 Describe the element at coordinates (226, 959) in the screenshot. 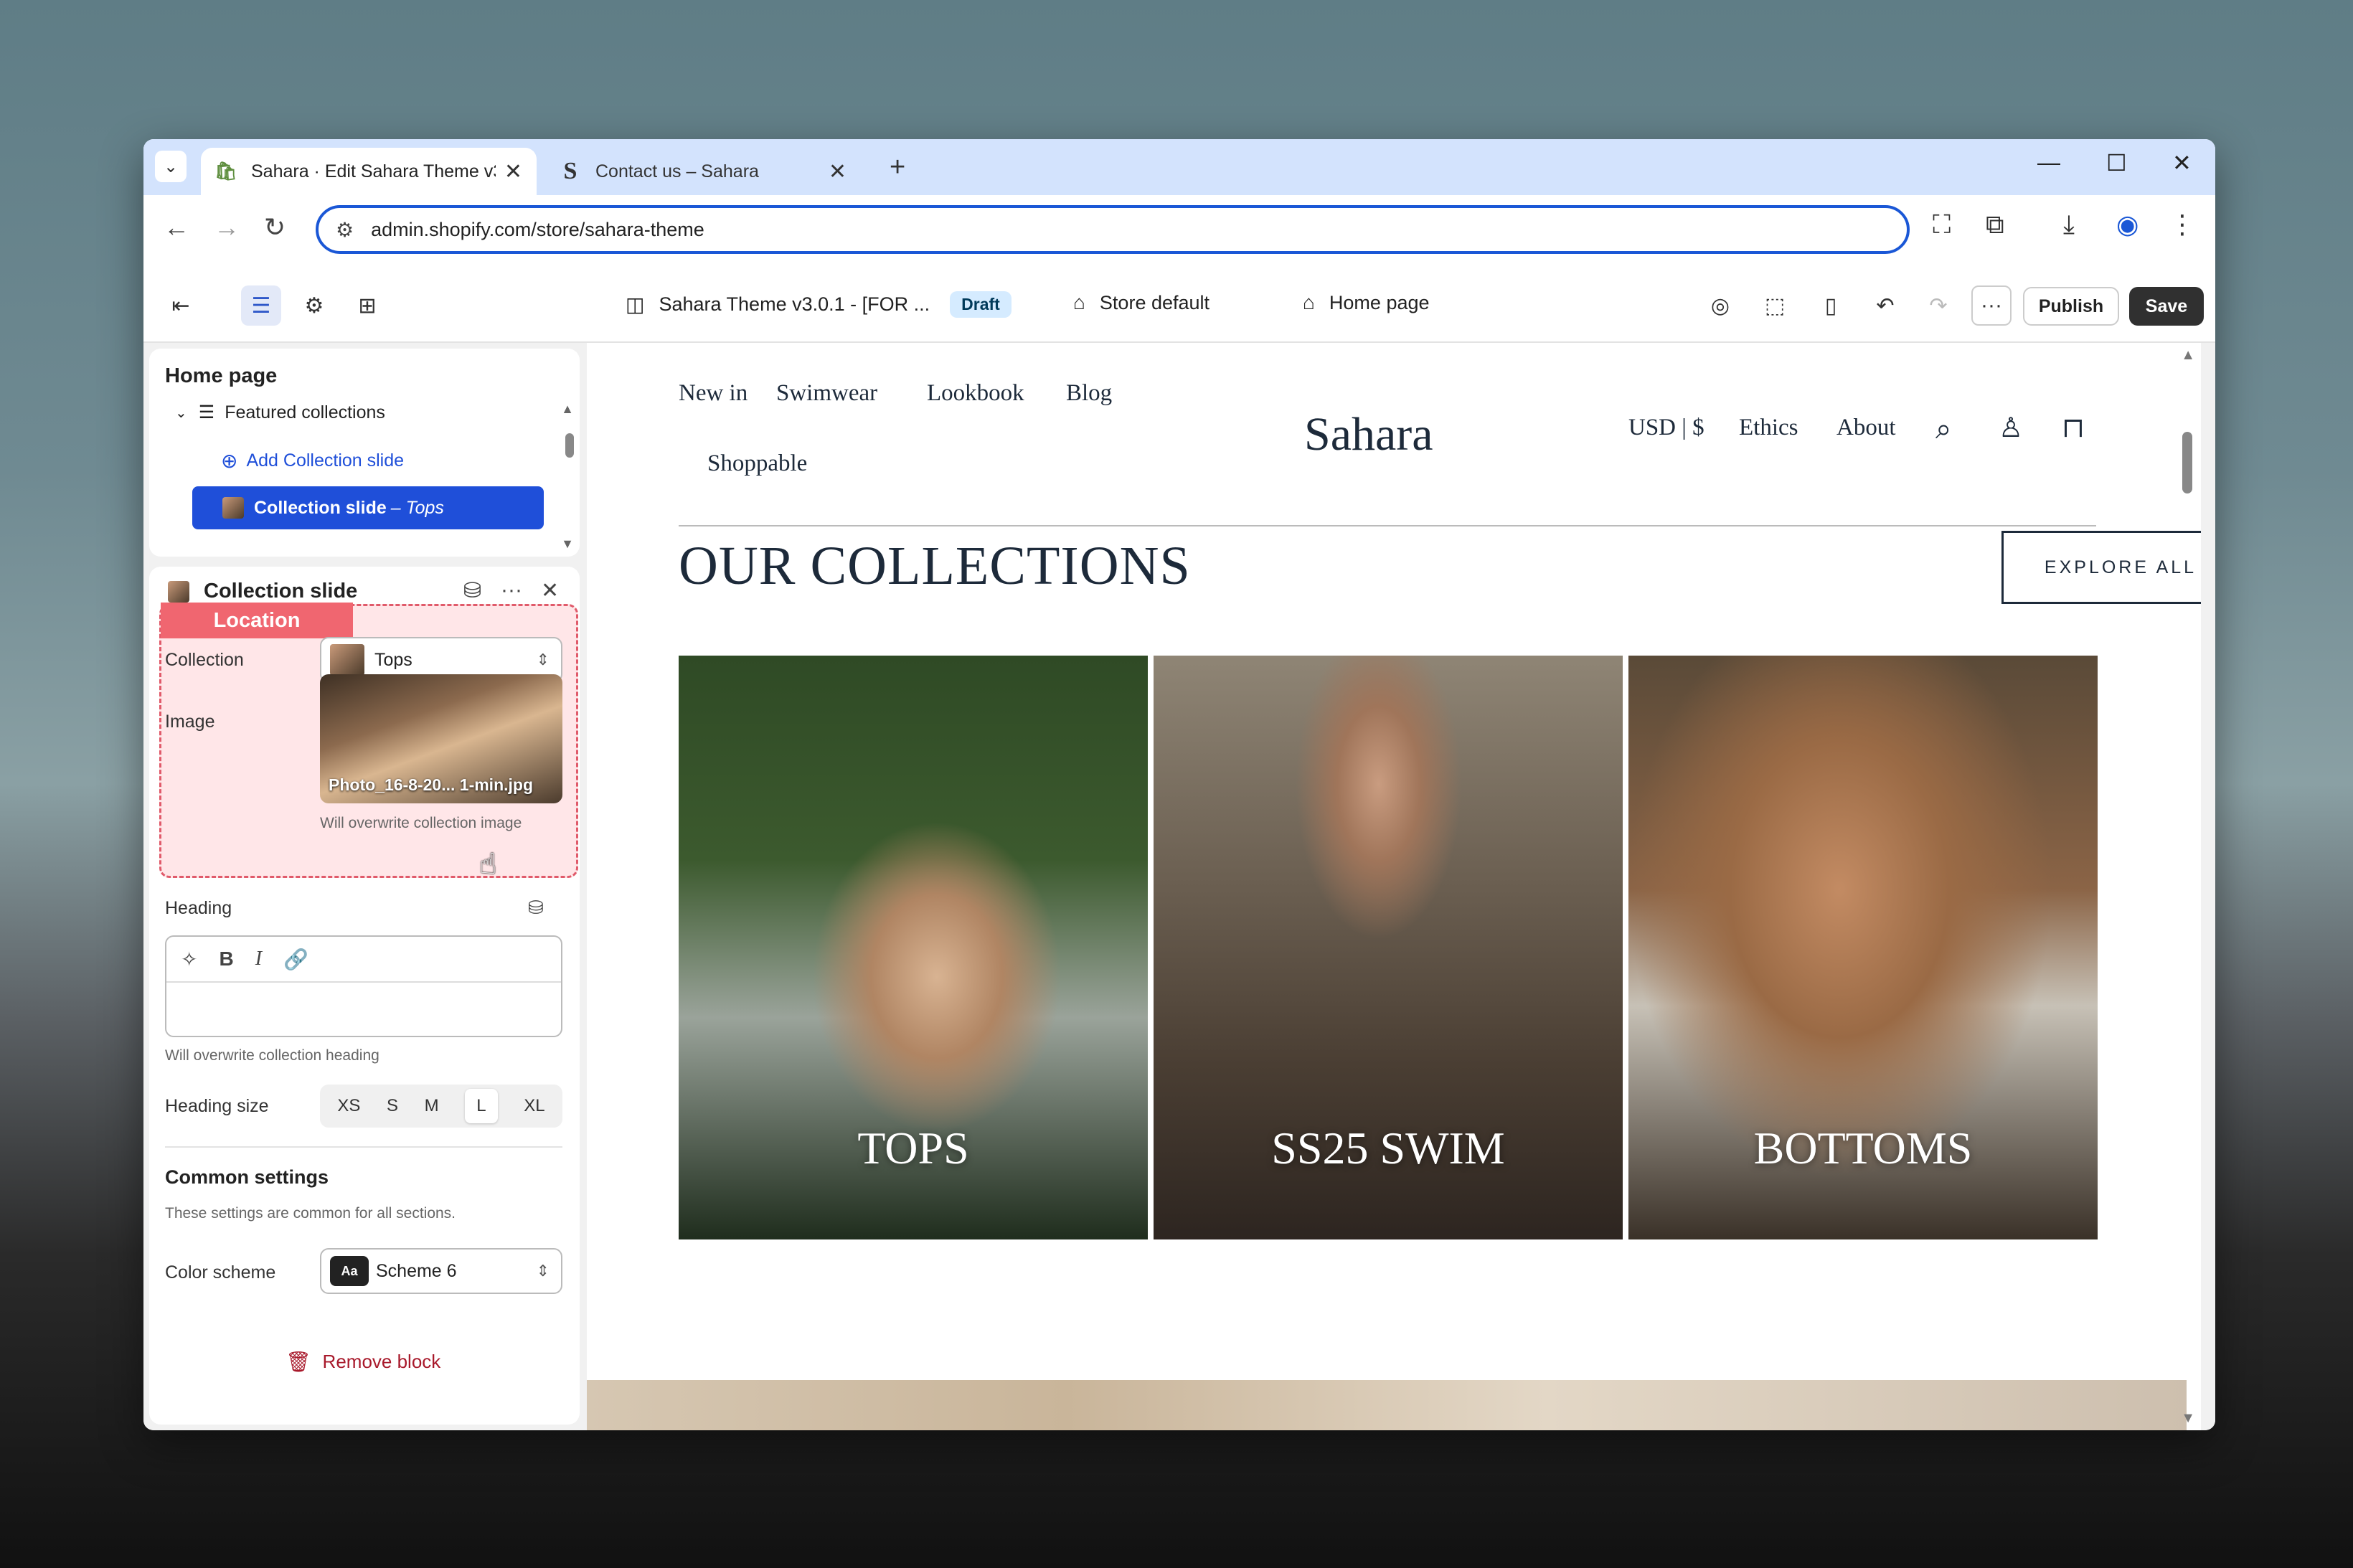

I see `bold-icon: B` at that location.